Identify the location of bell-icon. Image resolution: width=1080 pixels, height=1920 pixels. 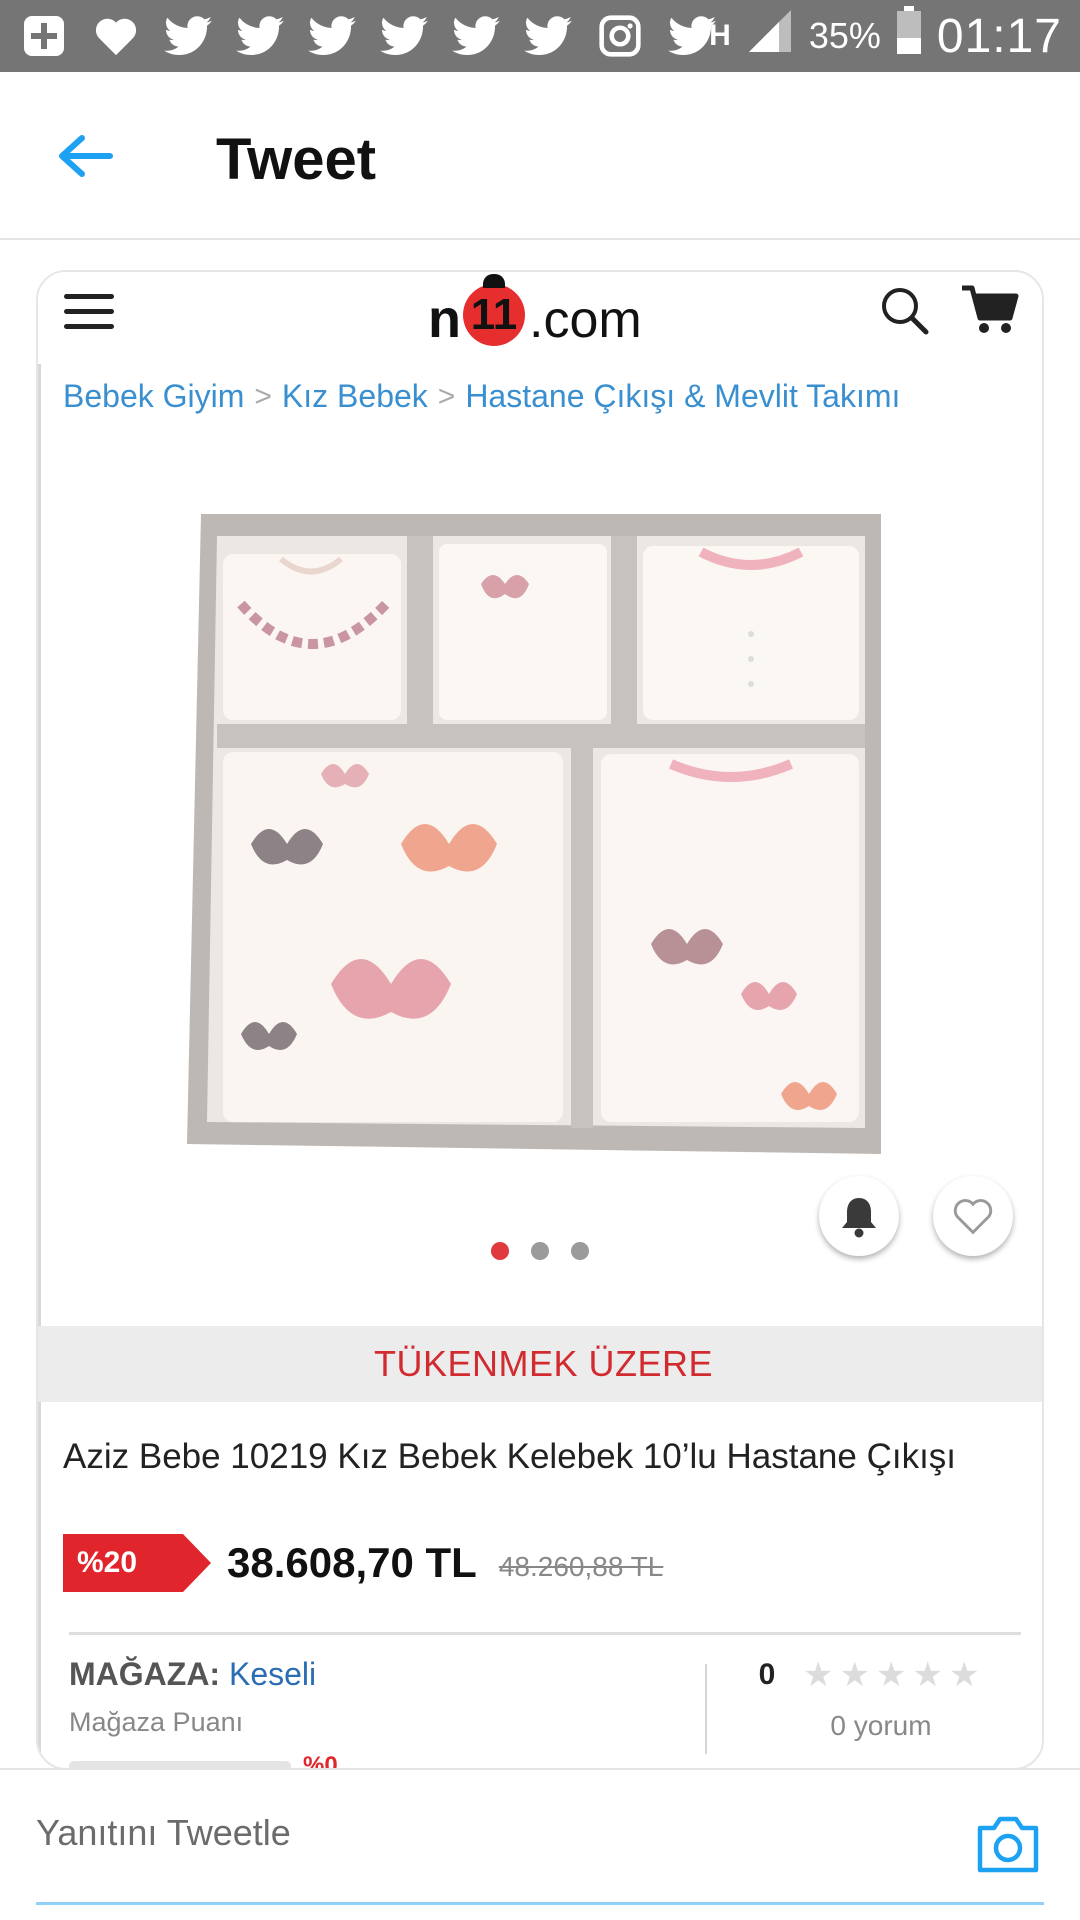
(859, 1218).